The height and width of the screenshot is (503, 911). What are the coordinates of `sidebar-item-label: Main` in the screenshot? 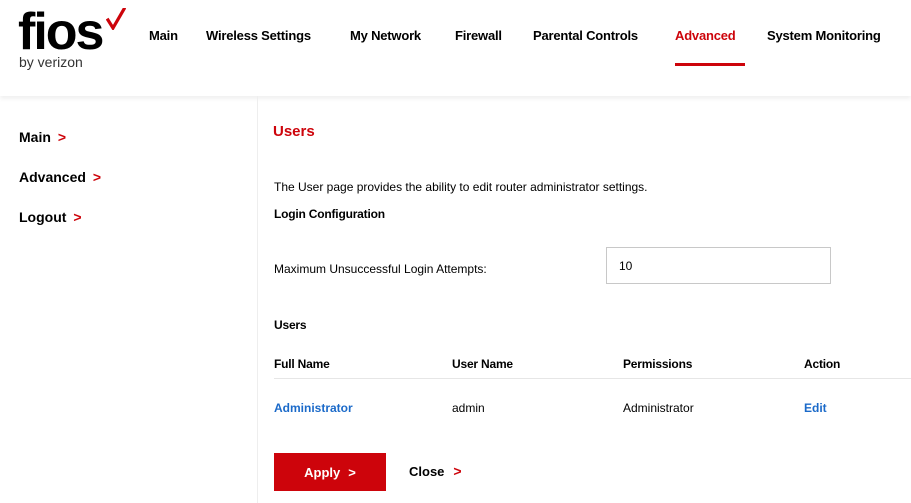 It's located at (35, 137).